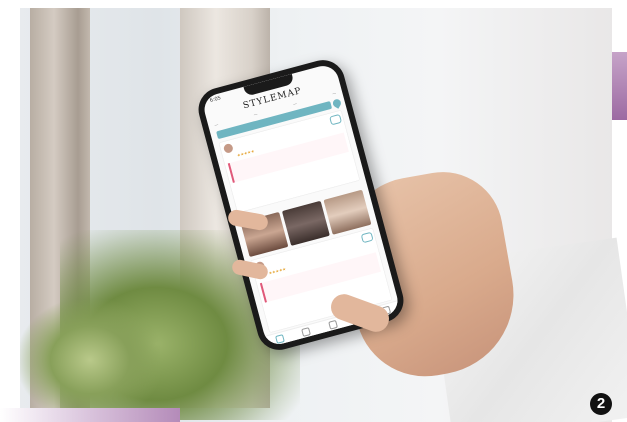 The width and height of the screenshot is (627, 422). Describe the element at coordinates (619, 86) in the screenshot. I see `purple-accent-strip` at that location.